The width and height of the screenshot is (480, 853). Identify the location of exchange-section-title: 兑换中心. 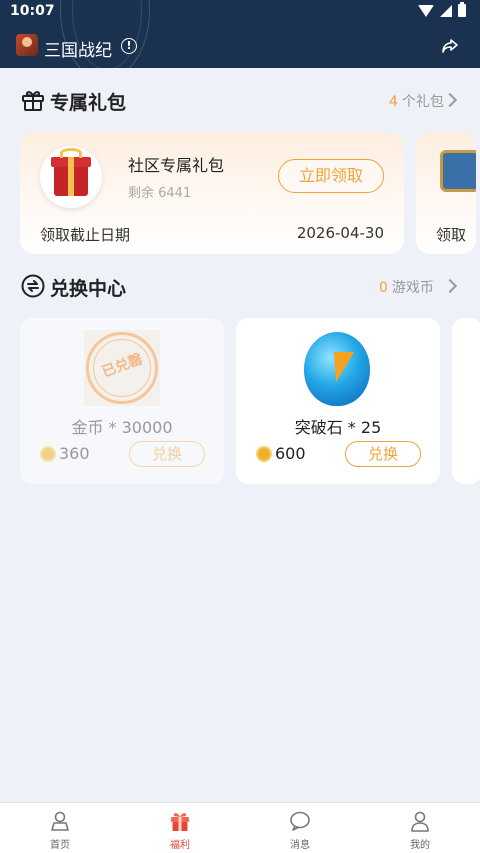
(88, 289).